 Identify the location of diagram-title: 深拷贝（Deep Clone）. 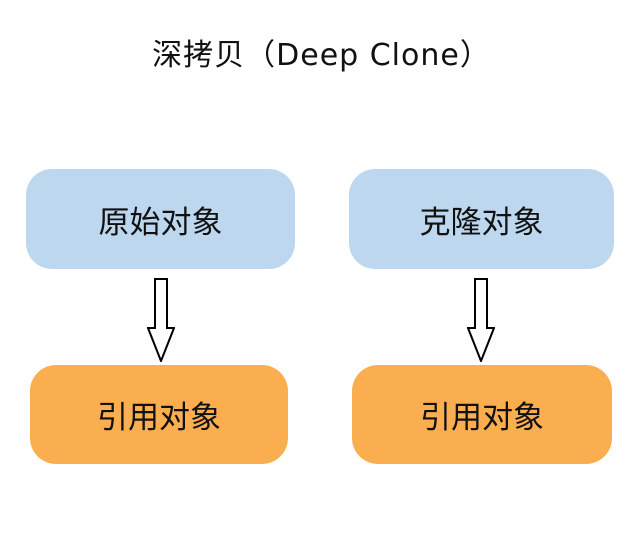
(321, 55).